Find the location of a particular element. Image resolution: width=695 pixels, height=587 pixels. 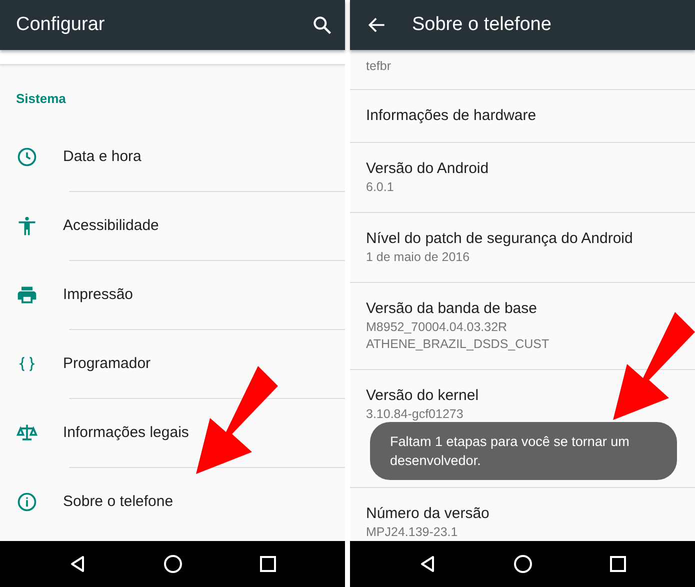

accessibility-icon is located at coordinates (27, 225).